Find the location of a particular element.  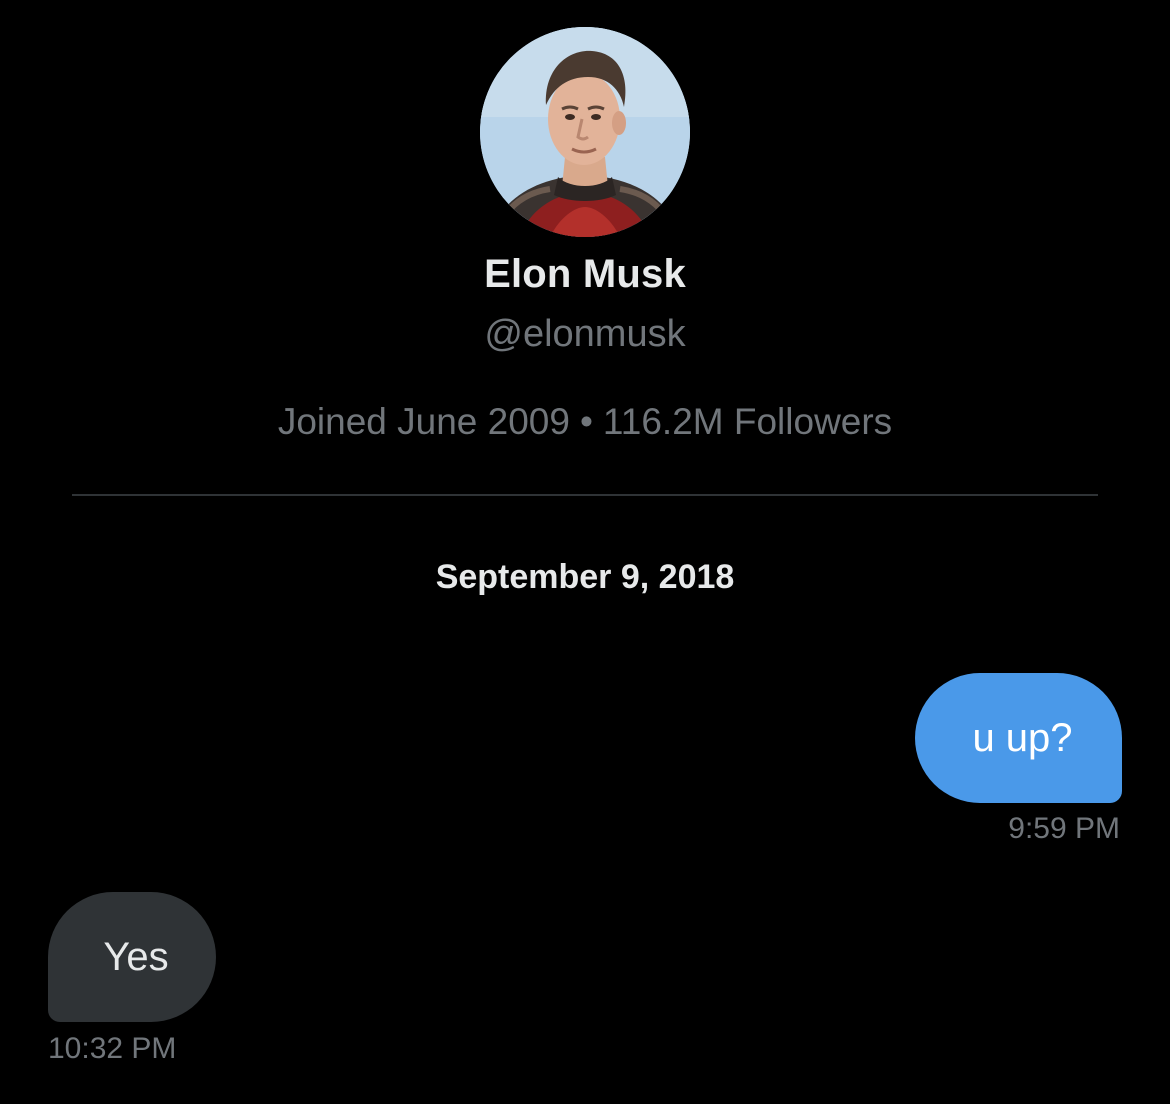

followers-count: 116.2M Followers is located at coordinates (747, 421).